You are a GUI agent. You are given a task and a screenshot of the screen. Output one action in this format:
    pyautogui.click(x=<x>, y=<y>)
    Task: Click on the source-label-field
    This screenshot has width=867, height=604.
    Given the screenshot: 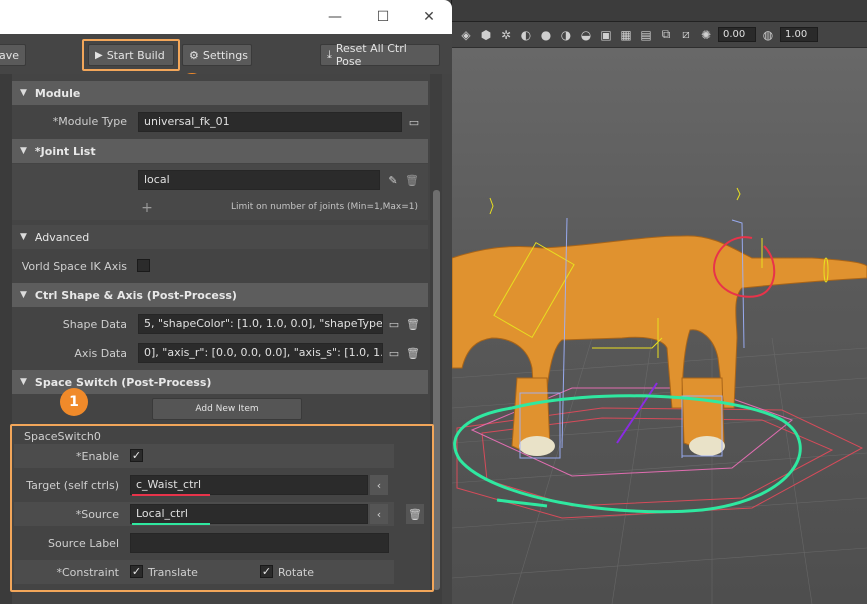 What is the action you would take?
    pyautogui.click(x=259, y=543)
    